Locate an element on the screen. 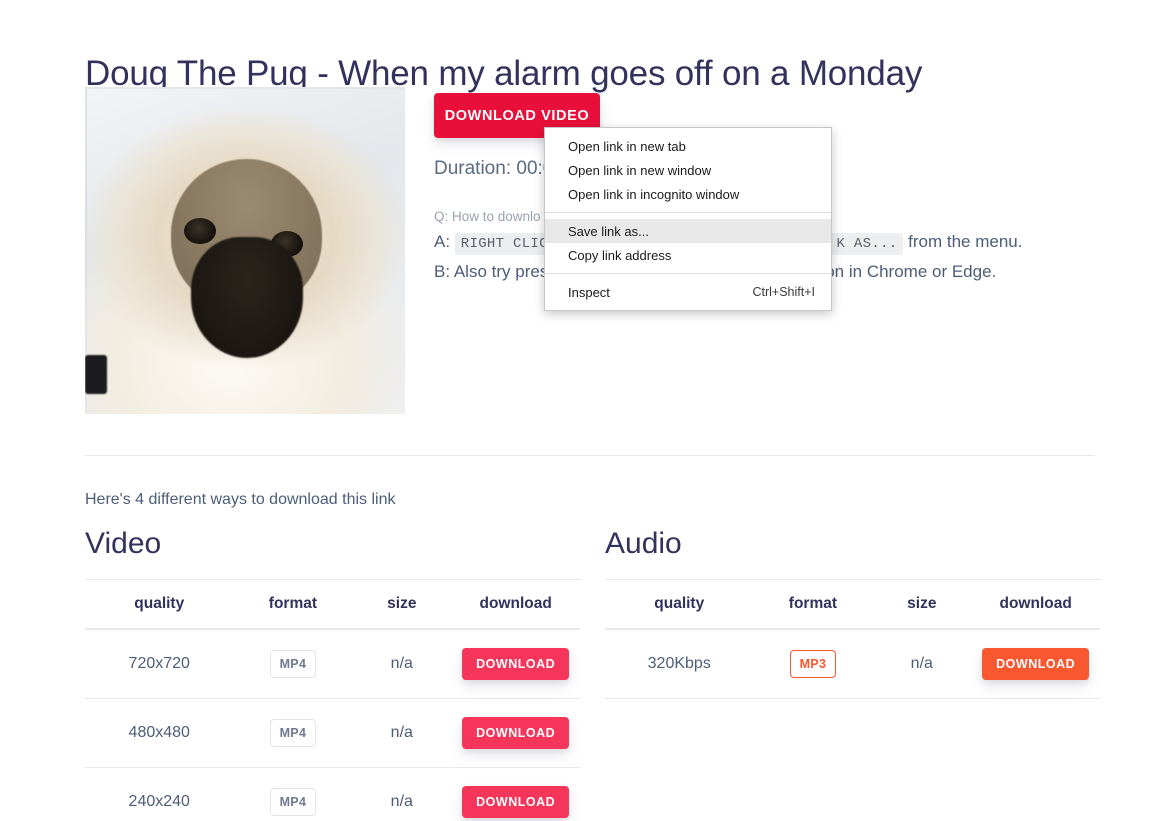 This screenshot has width=1171, height=821. context-menu-item-label: Open link in incognito window is located at coordinates (654, 194).